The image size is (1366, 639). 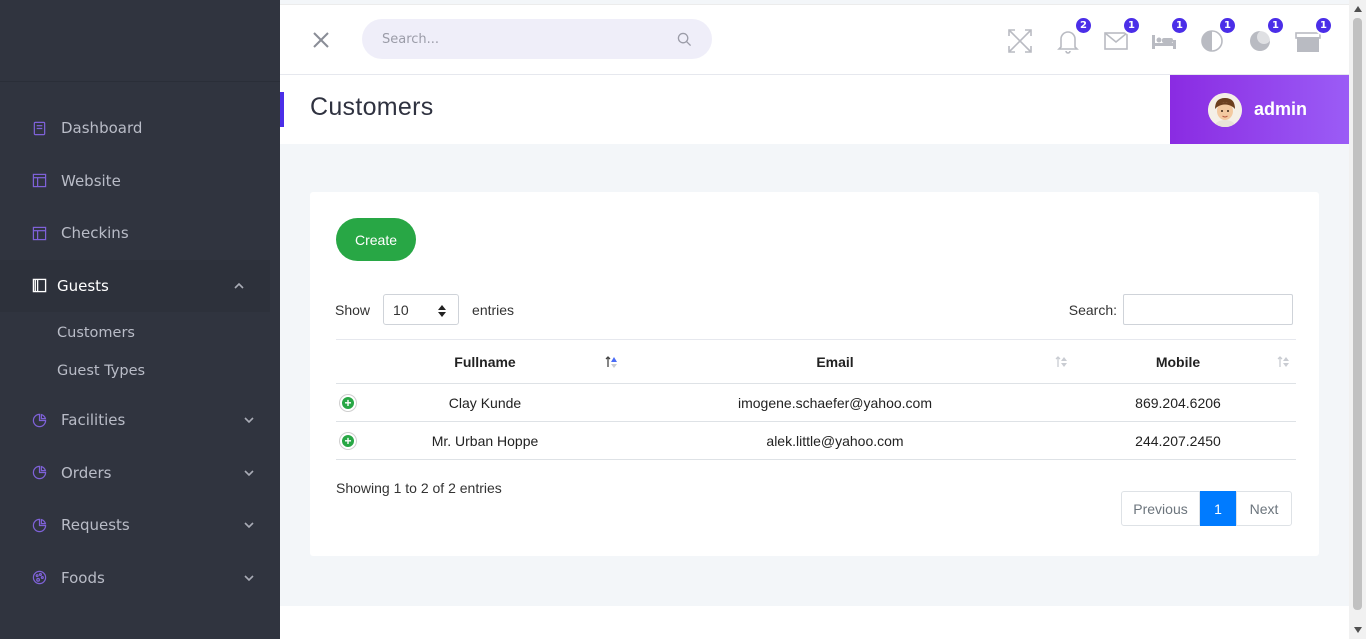 What do you see at coordinates (485, 361) in the screenshot?
I see `column-header-label: Fullname` at bounding box center [485, 361].